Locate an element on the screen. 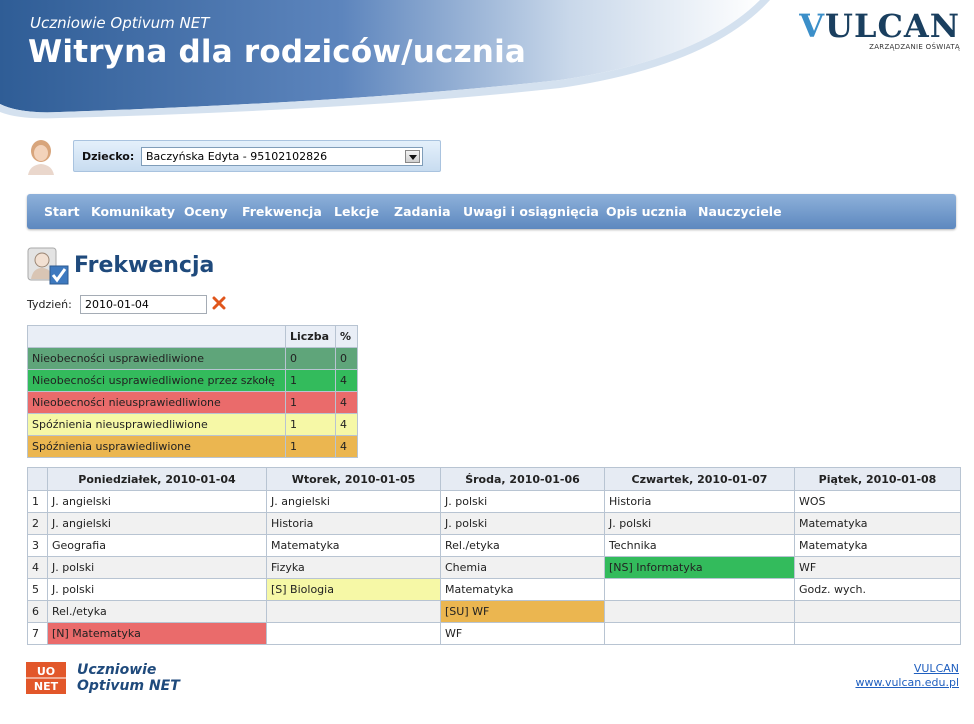  lesson-cell: [NS] Informatyka is located at coordinates (699, 567).